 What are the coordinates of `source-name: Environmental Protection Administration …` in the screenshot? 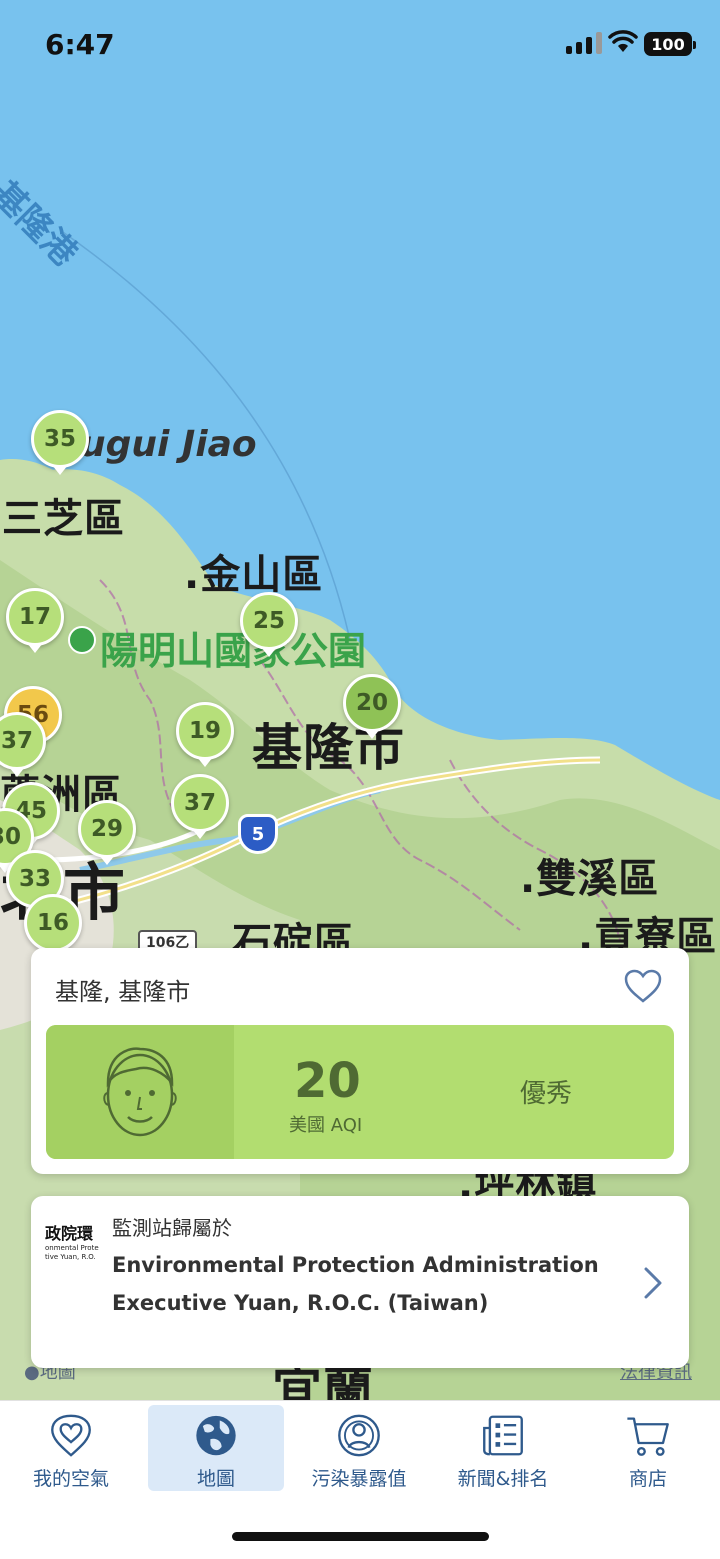 It's located at (355, 1284).